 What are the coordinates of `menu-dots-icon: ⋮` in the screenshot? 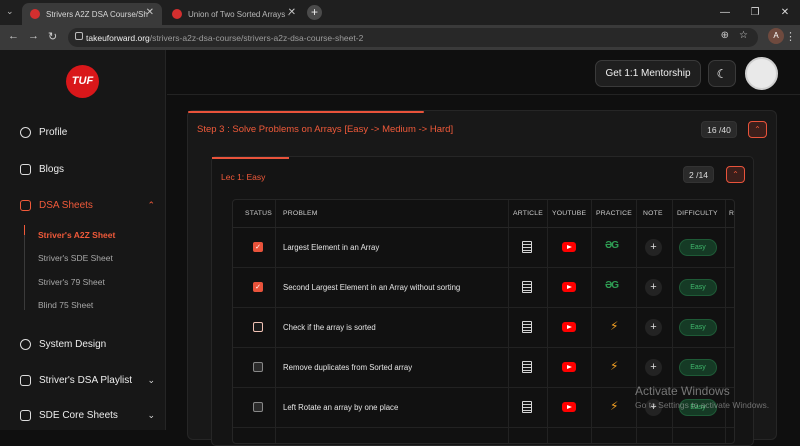 It's located at (790, 36).